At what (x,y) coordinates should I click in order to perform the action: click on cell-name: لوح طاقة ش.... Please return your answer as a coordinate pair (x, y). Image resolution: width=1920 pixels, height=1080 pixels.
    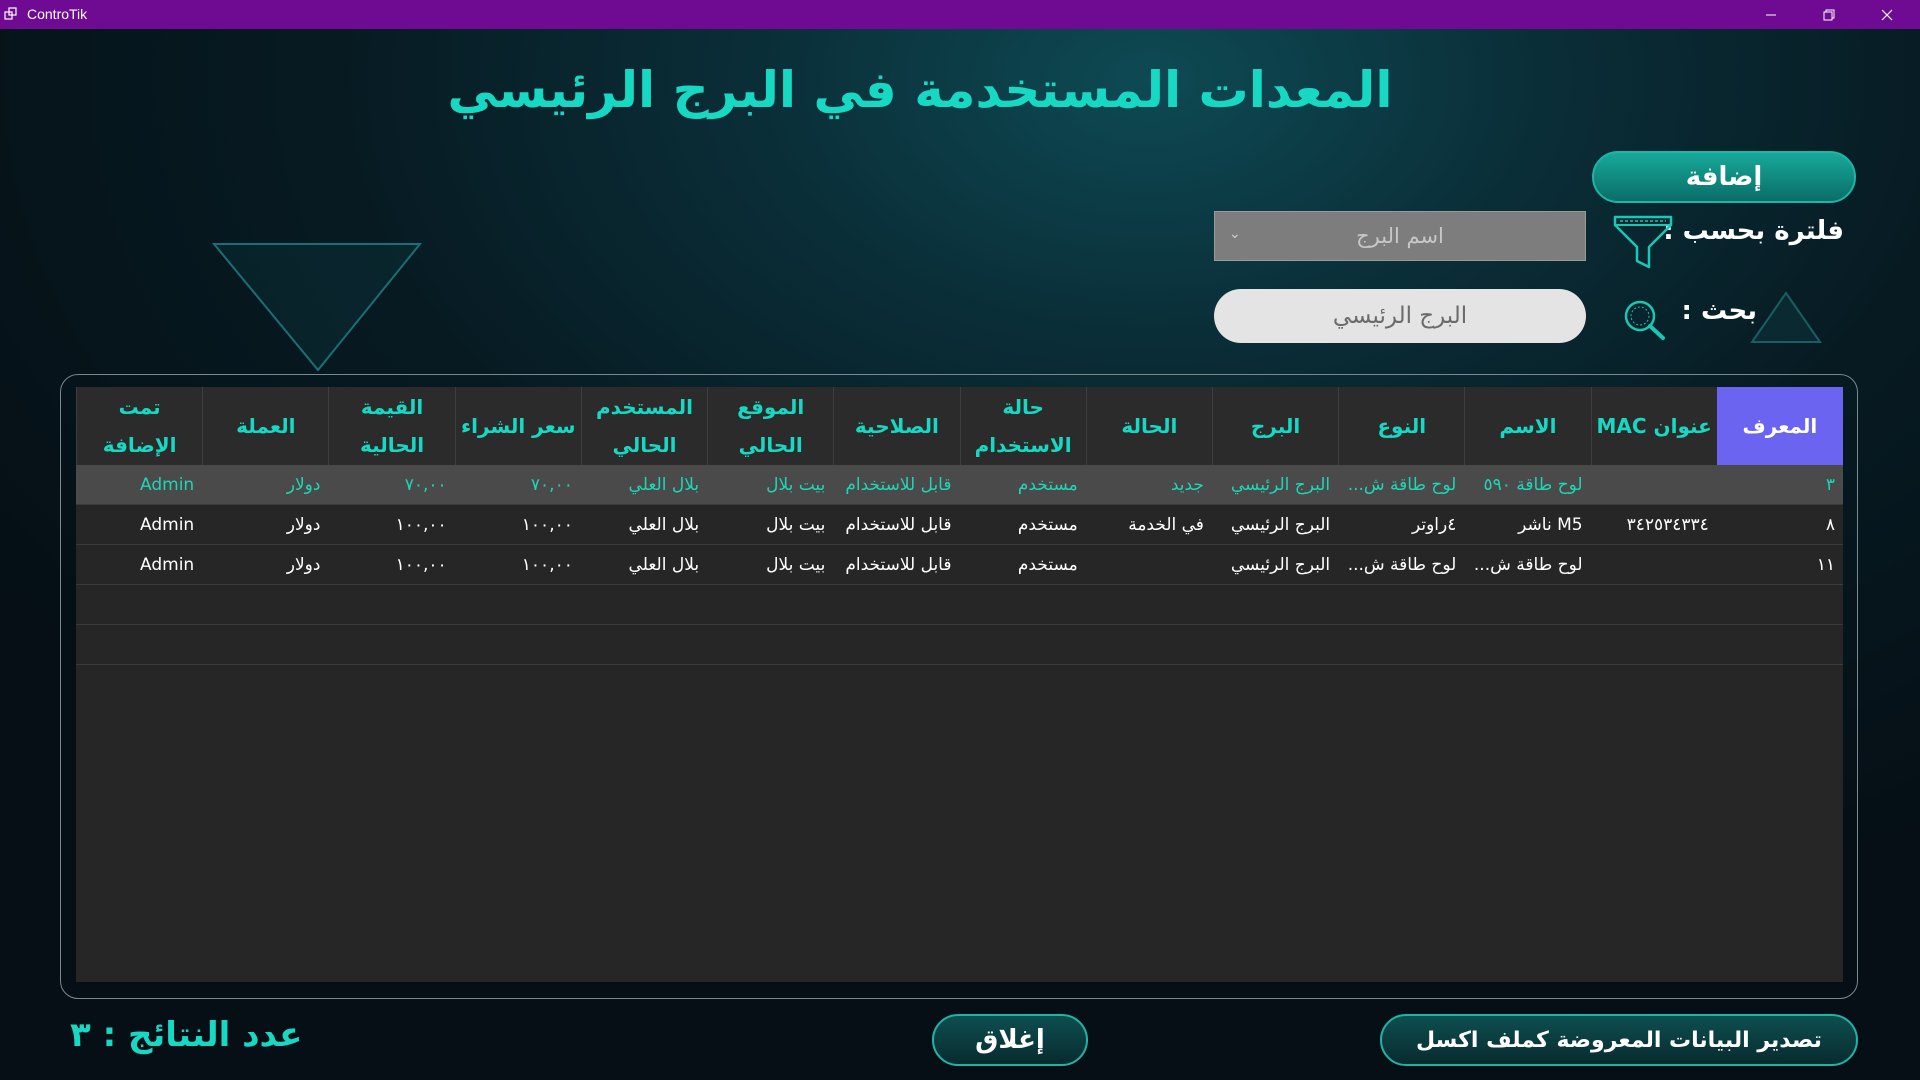
    Looking at the image, I should click on (1528, 565).